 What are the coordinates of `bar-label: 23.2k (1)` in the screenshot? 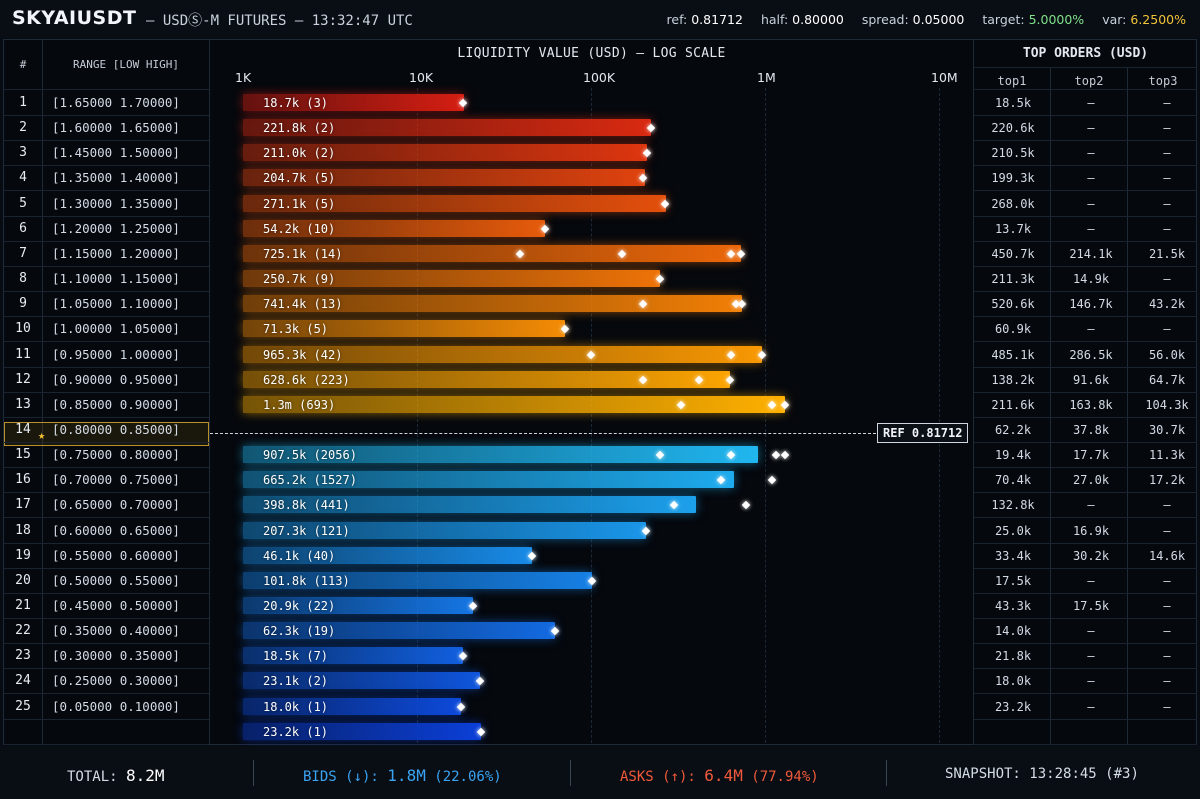 It's located at (296, 731).